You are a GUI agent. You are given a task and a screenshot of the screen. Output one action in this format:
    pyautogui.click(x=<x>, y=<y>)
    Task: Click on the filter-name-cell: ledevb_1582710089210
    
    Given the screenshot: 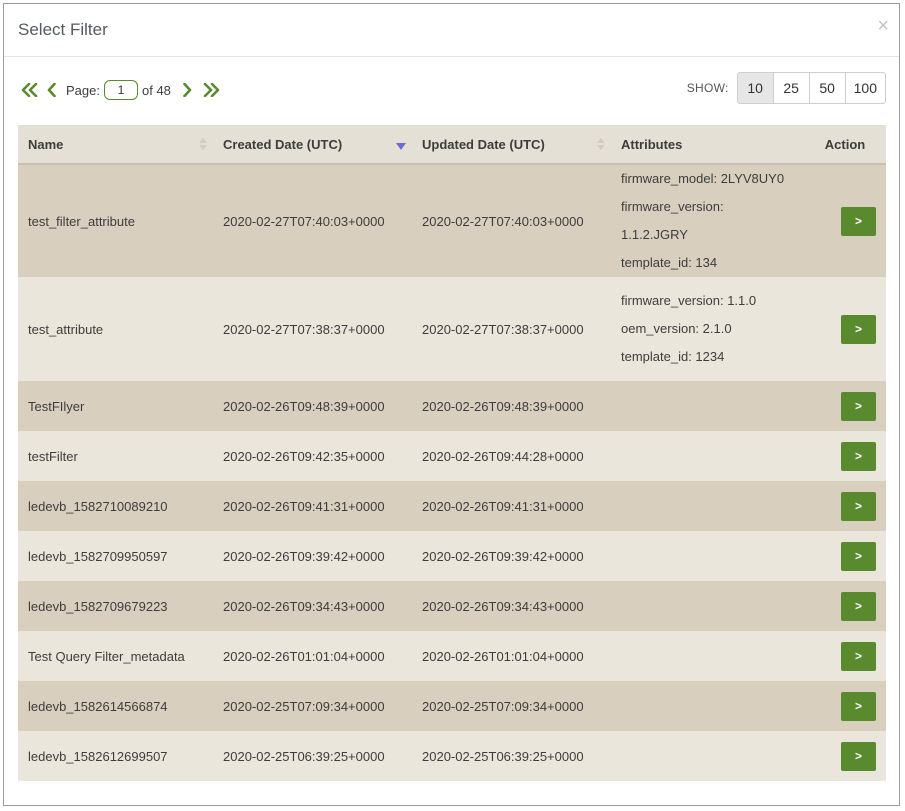 What is the action you would take?
    pyautogui.click(x=98, y=506)
    